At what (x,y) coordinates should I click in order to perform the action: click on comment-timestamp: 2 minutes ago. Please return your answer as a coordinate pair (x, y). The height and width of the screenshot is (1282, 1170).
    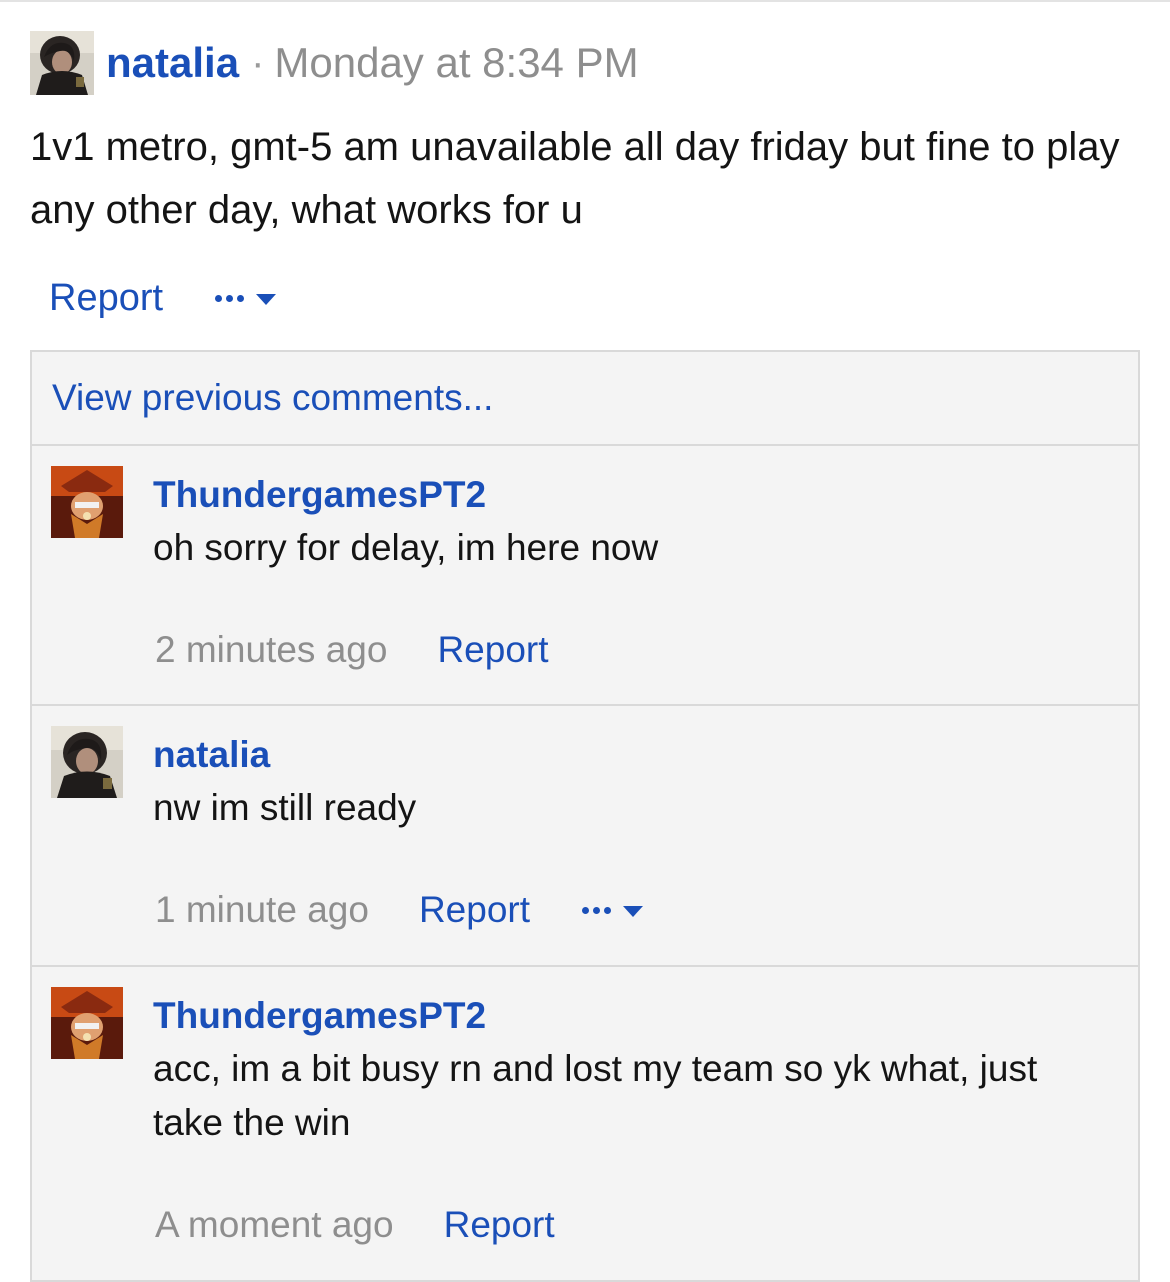
    Looking at the image, I should click on (271, 650).